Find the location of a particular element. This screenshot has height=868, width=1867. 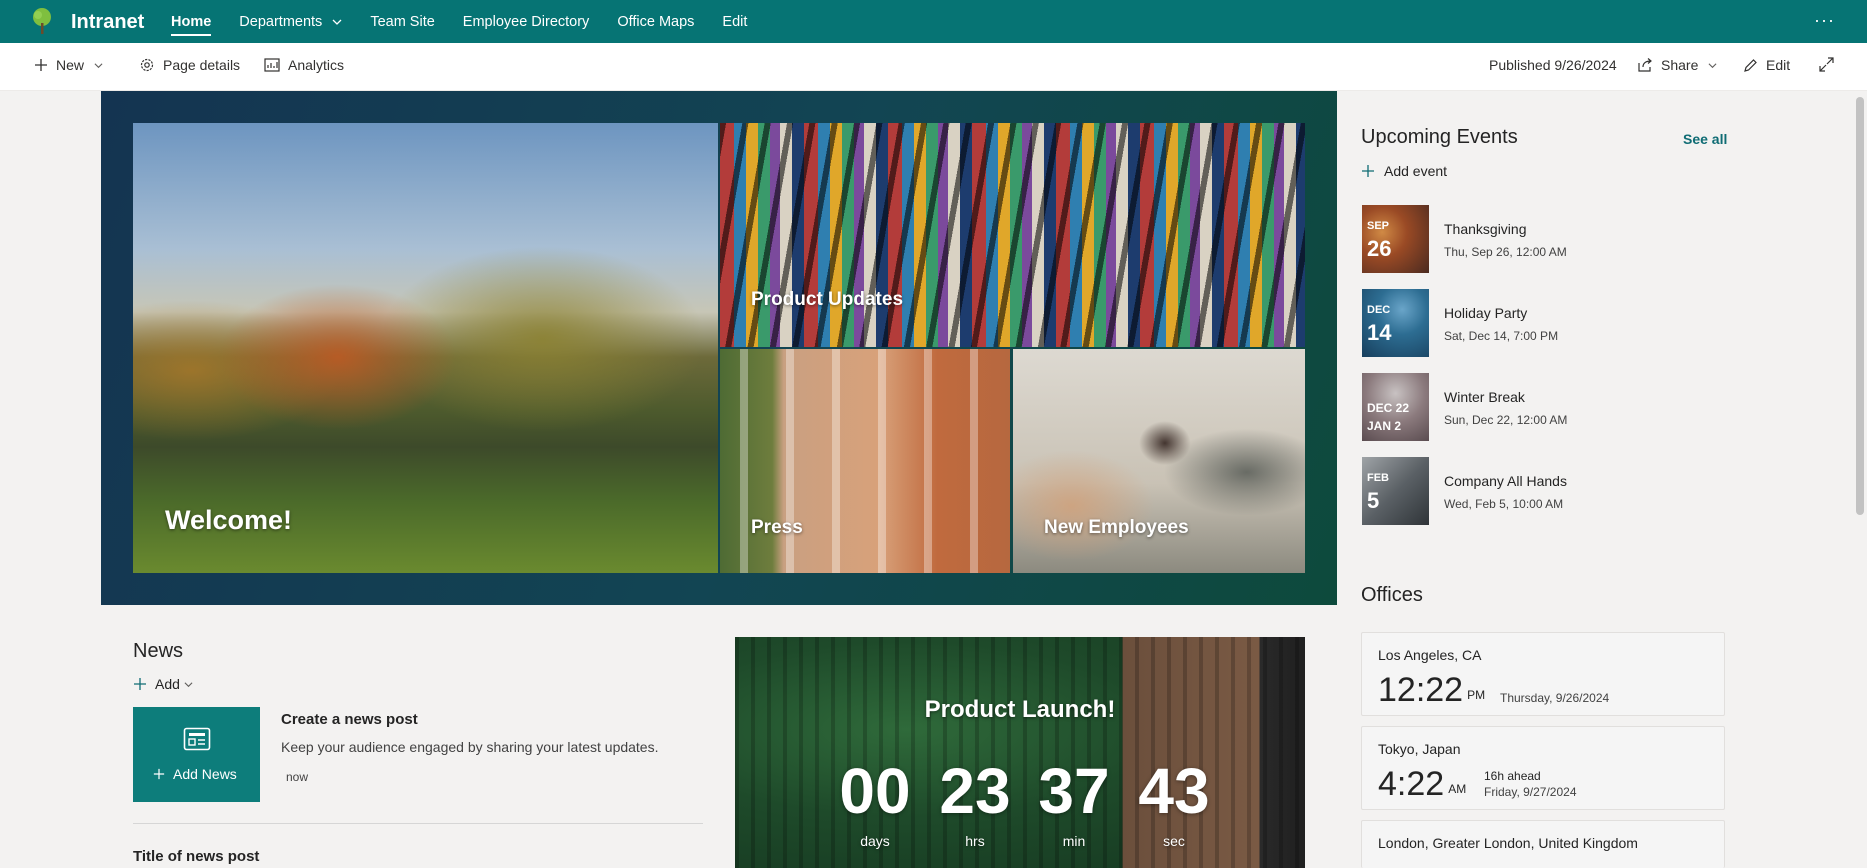

nav-edit: Edit is located at coordinates (734, 21).